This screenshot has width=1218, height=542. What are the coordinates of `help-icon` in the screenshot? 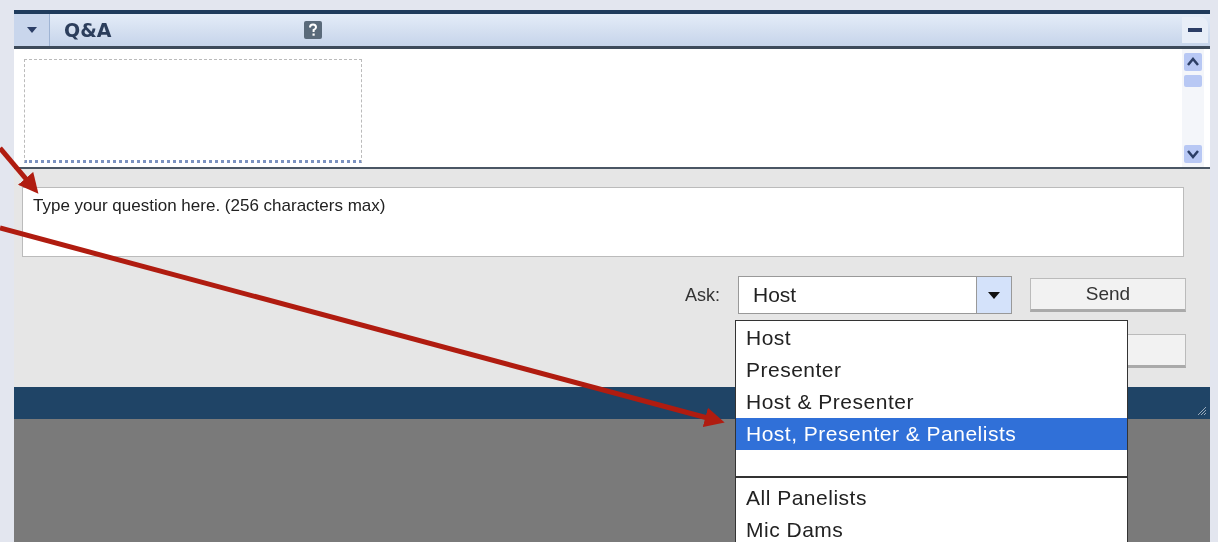 It's located at (313, 30).